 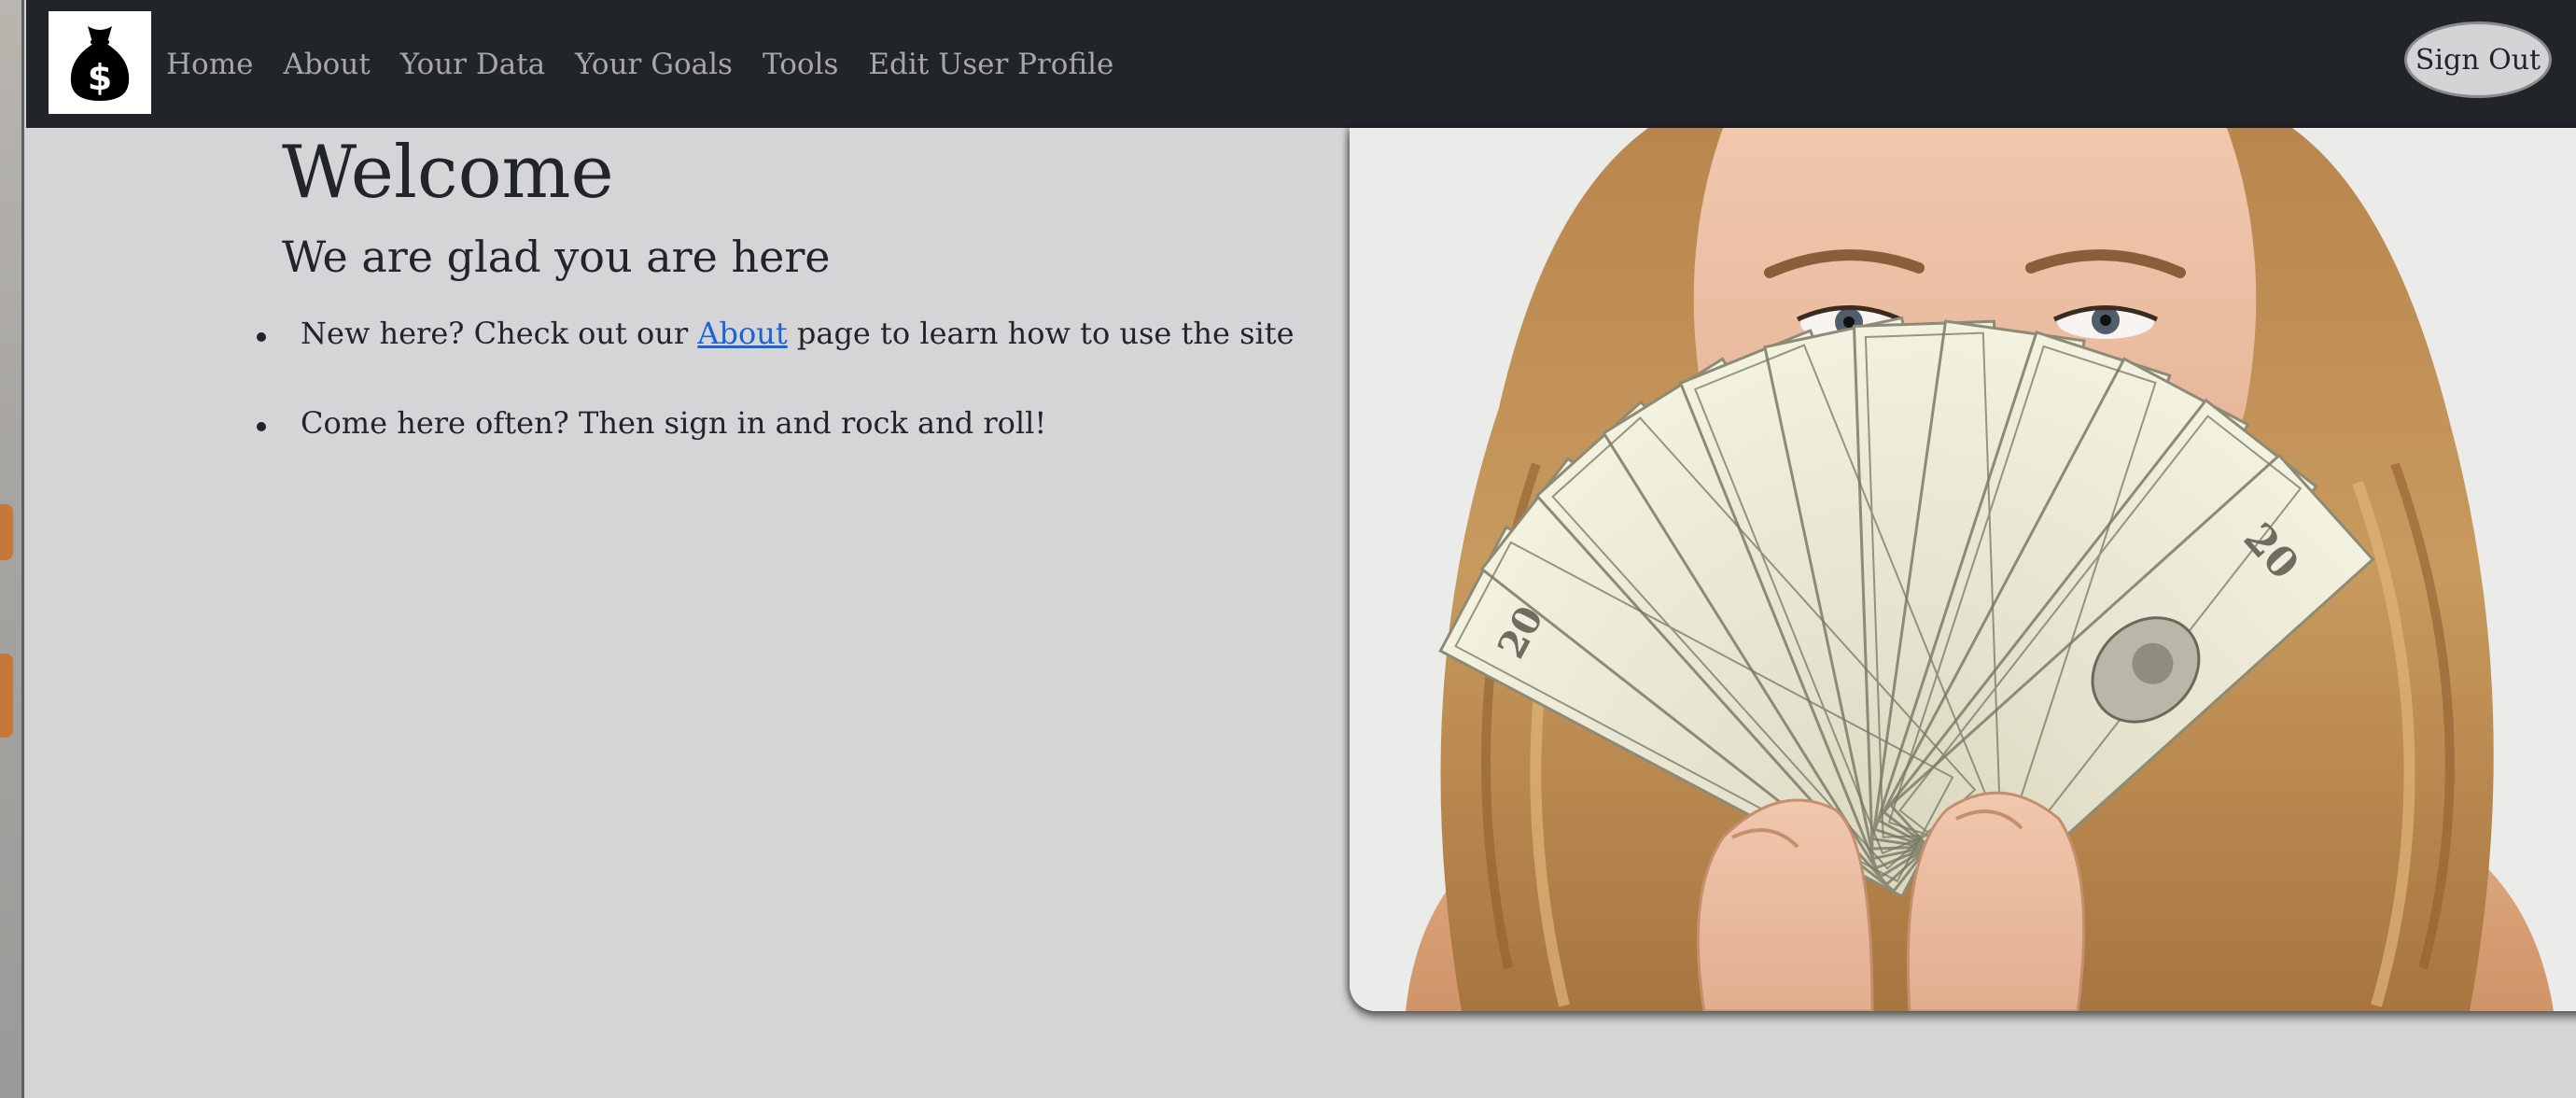 What do you see at coordinates (499, 333) in the screenshot?
I see `list-item-text-before: New here? Check out our` at bounding box center [499, 333].